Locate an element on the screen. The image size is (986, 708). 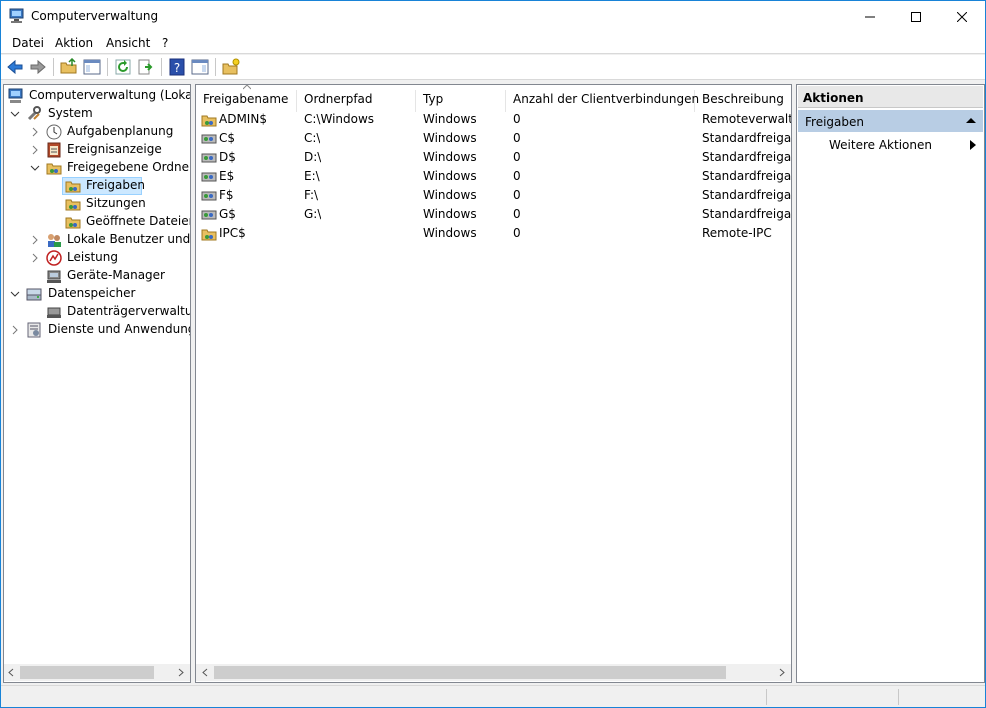
share-description: Remoteverwaltung is located at coordinates (746, 119).